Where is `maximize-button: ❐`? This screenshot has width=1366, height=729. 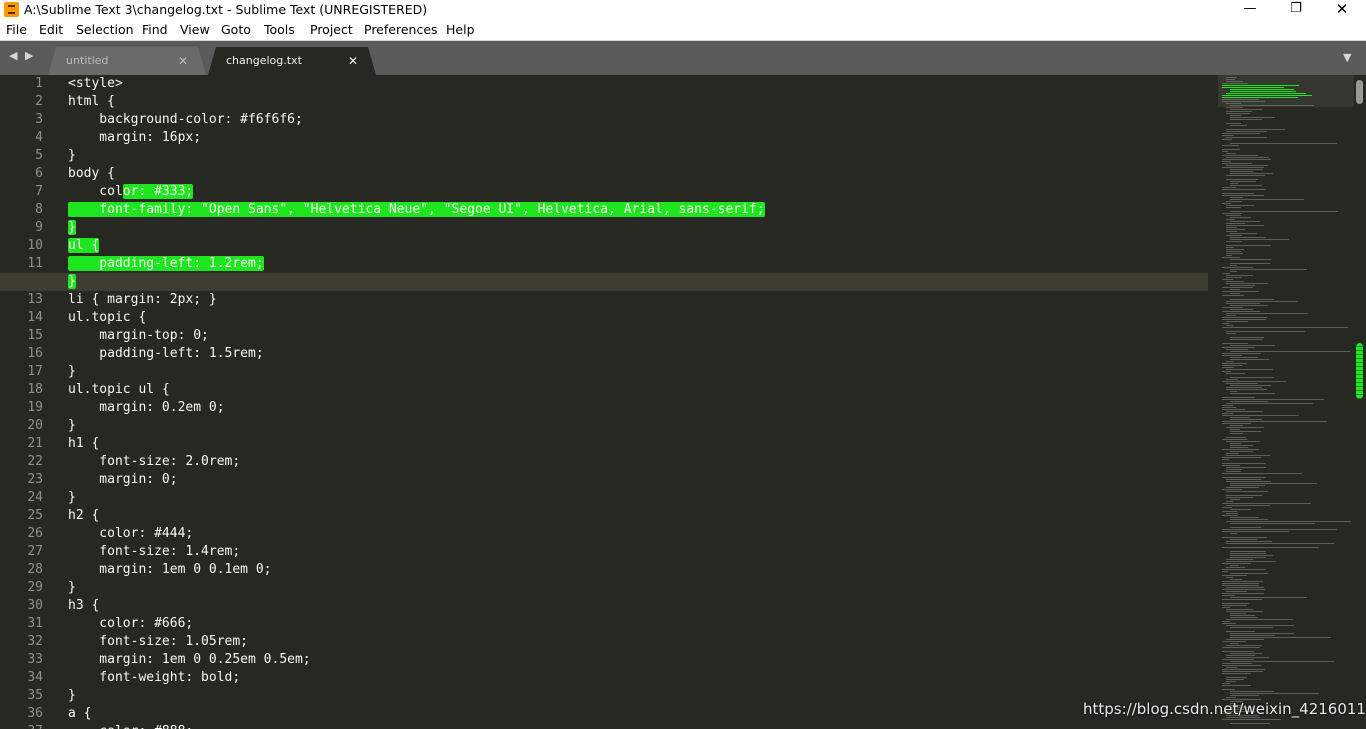
maximize-button: ❐ is located at coordinates (1296, 10).